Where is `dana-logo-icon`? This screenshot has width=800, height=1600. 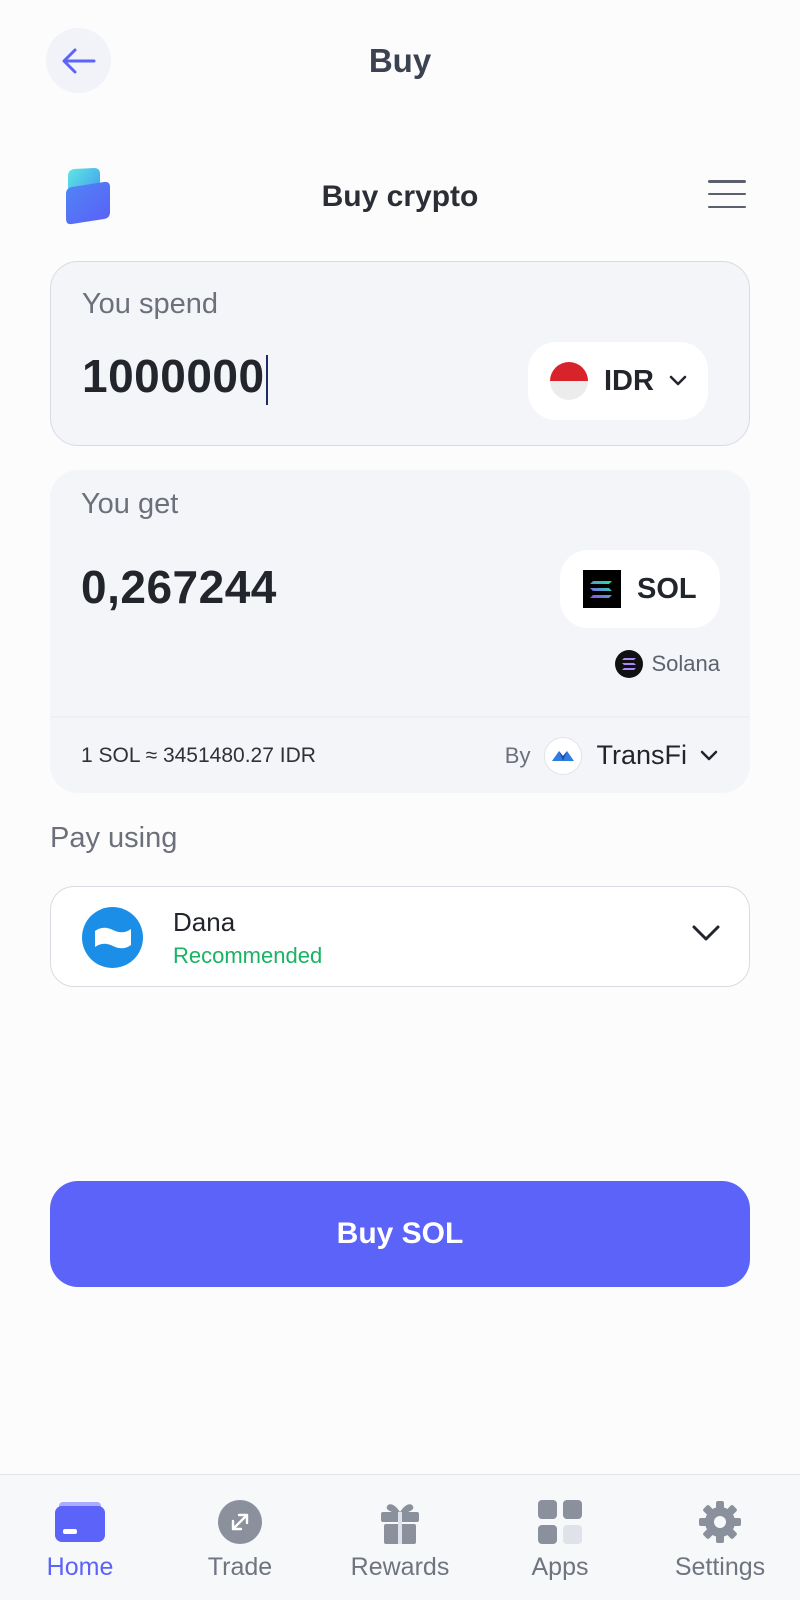 dana-logo-icon is located at coordinates (112, 937).